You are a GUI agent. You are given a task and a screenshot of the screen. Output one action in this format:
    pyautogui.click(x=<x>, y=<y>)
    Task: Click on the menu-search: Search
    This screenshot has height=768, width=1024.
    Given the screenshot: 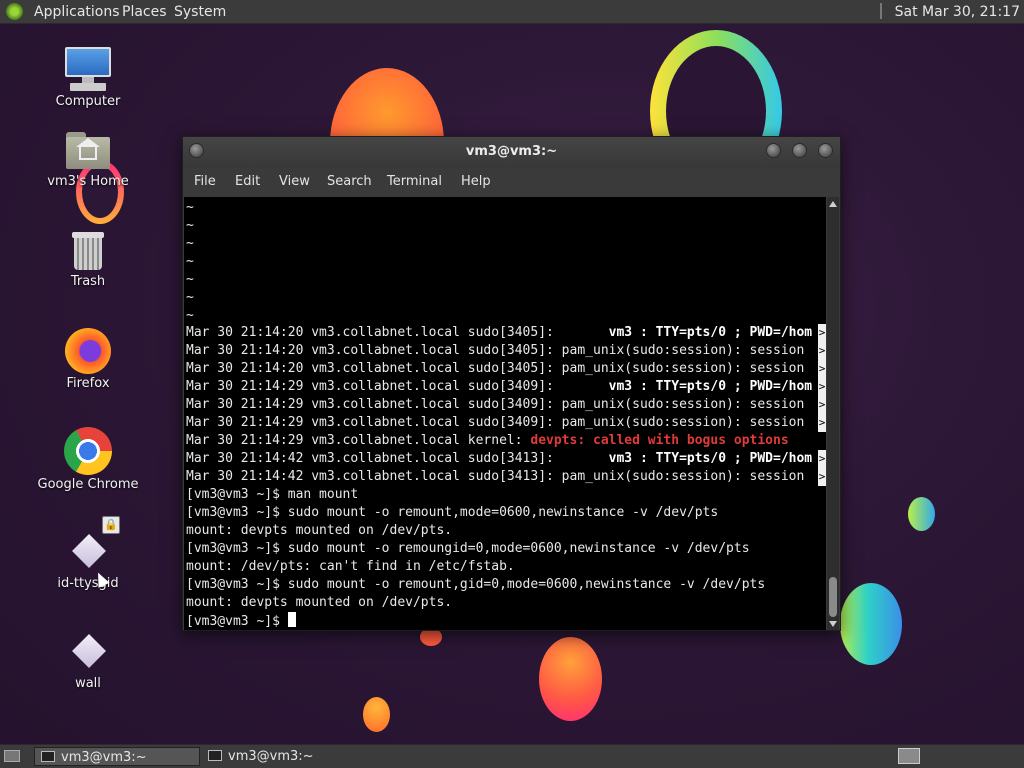 What is the action you would take?
    pyautogui.click(x=349, y=182)
    